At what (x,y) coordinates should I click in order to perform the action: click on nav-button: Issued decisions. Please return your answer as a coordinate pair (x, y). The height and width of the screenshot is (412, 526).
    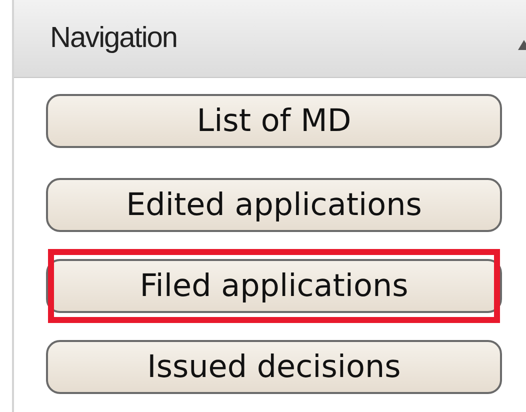
    Looking at the image, I should click on (274, 367).